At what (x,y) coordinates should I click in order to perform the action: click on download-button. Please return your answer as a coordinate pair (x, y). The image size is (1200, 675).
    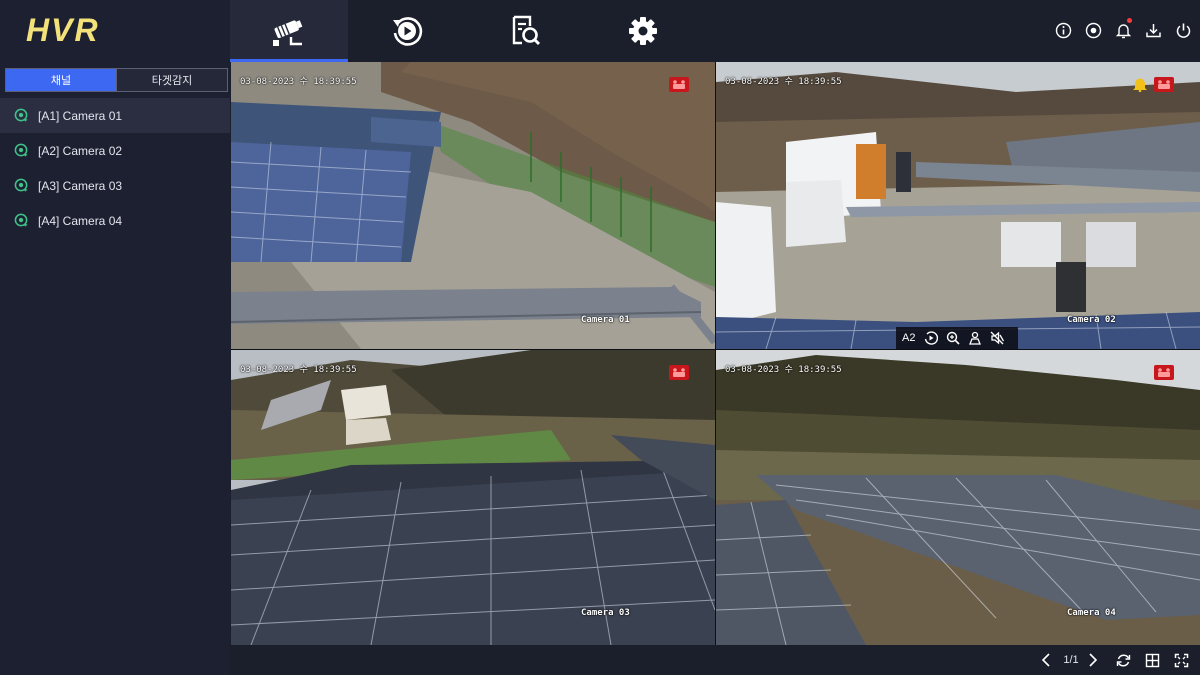
    Looking at the image, I should click on (1153, 30).